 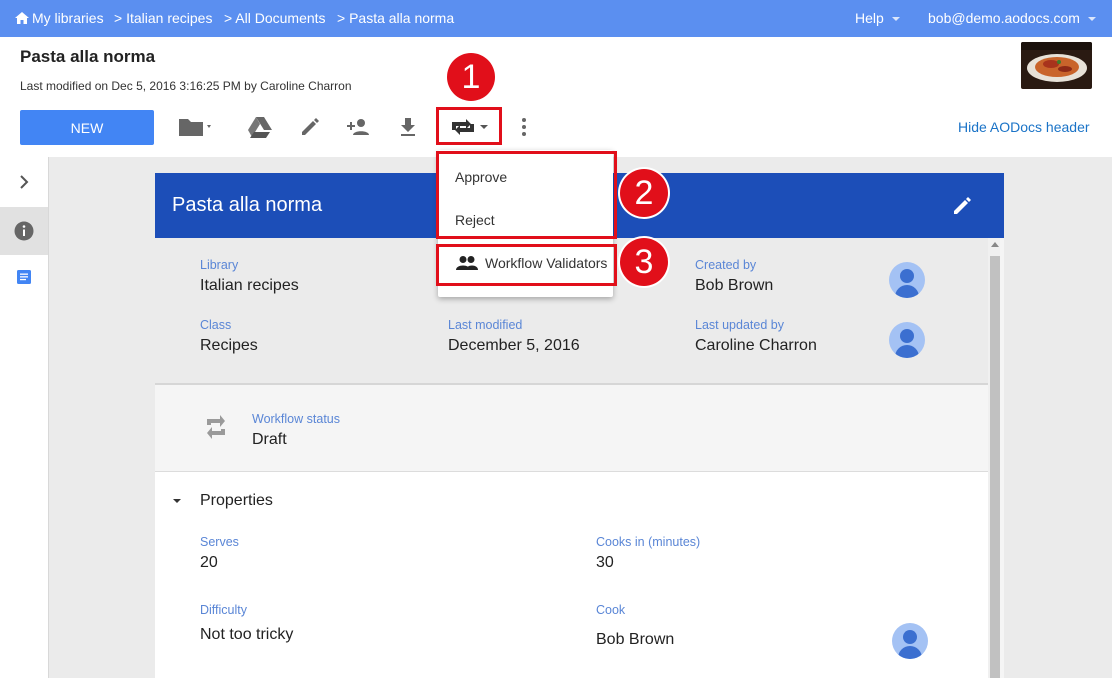 I want to click on hide-header-link: Hide AODocs header, so click(x=1024, y=127).